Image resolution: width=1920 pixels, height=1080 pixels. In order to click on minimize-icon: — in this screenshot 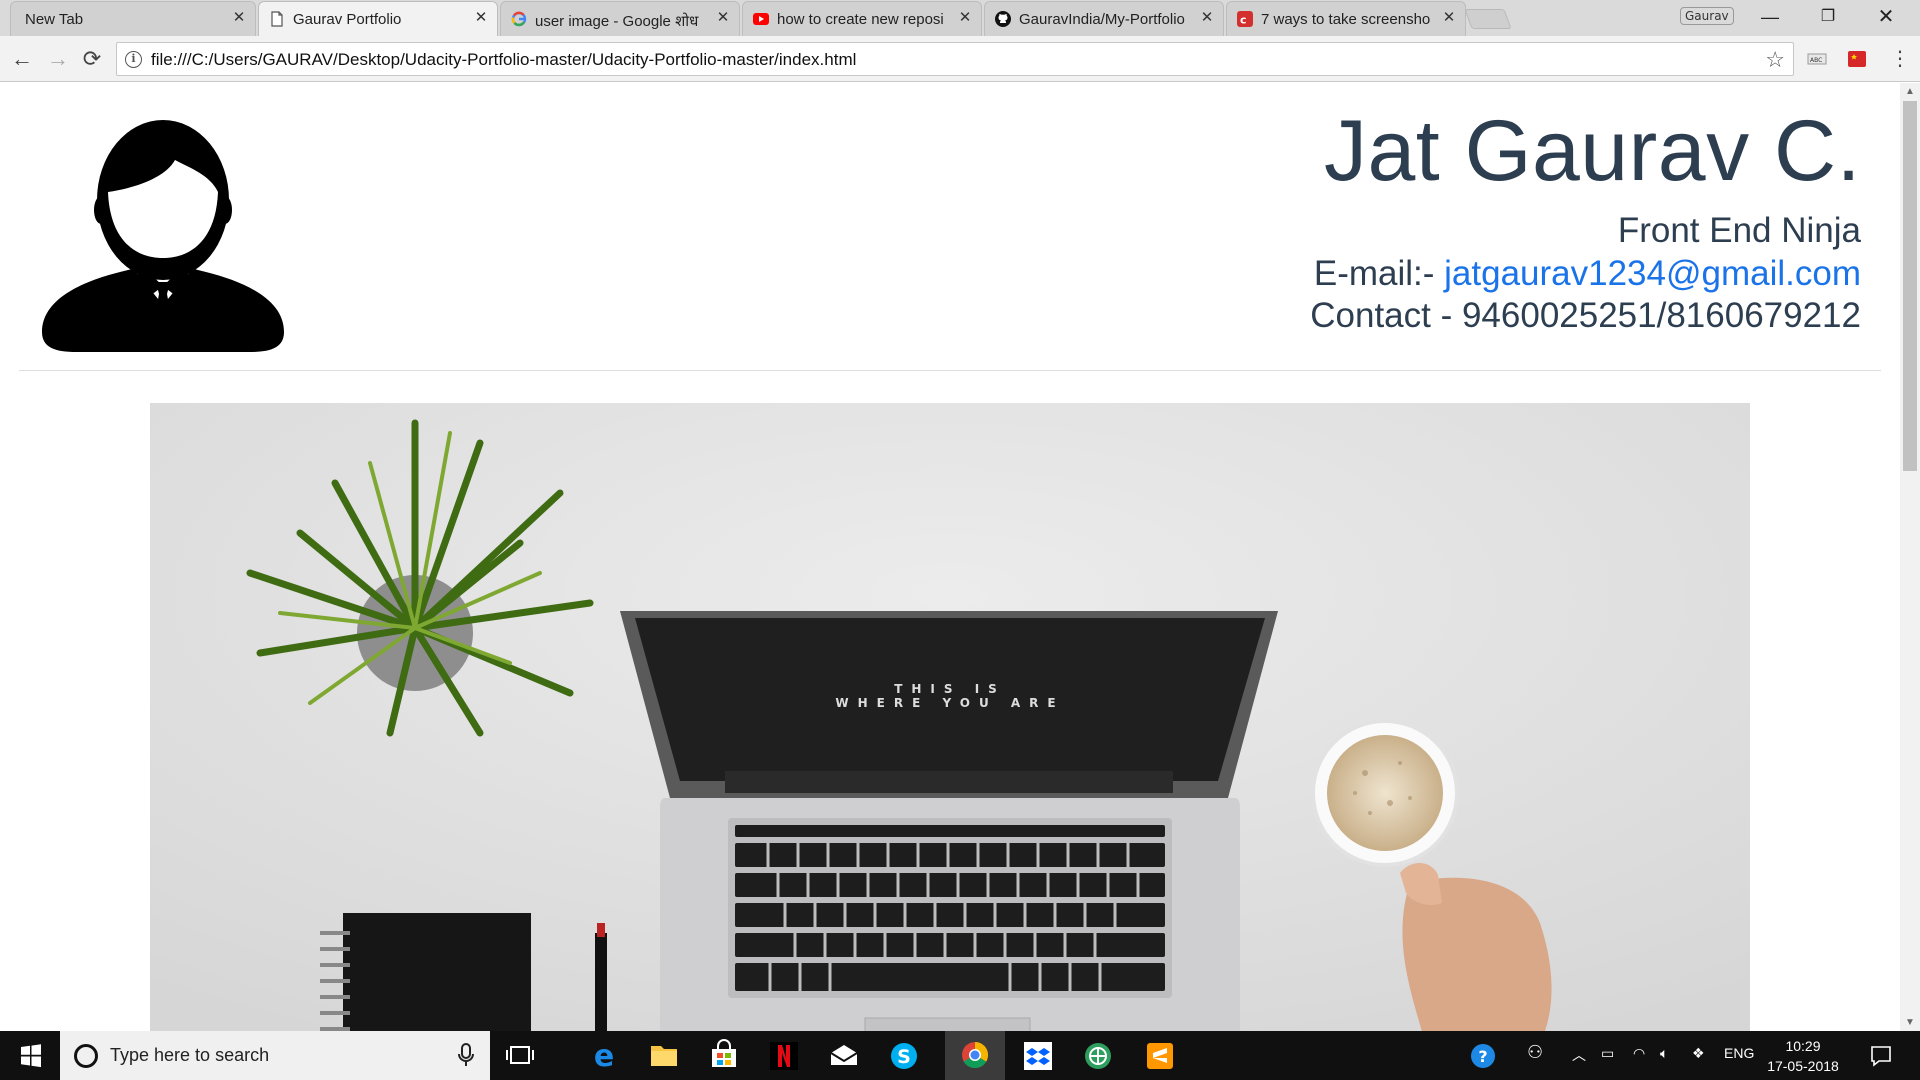, I will do `click(1770, 17)`.